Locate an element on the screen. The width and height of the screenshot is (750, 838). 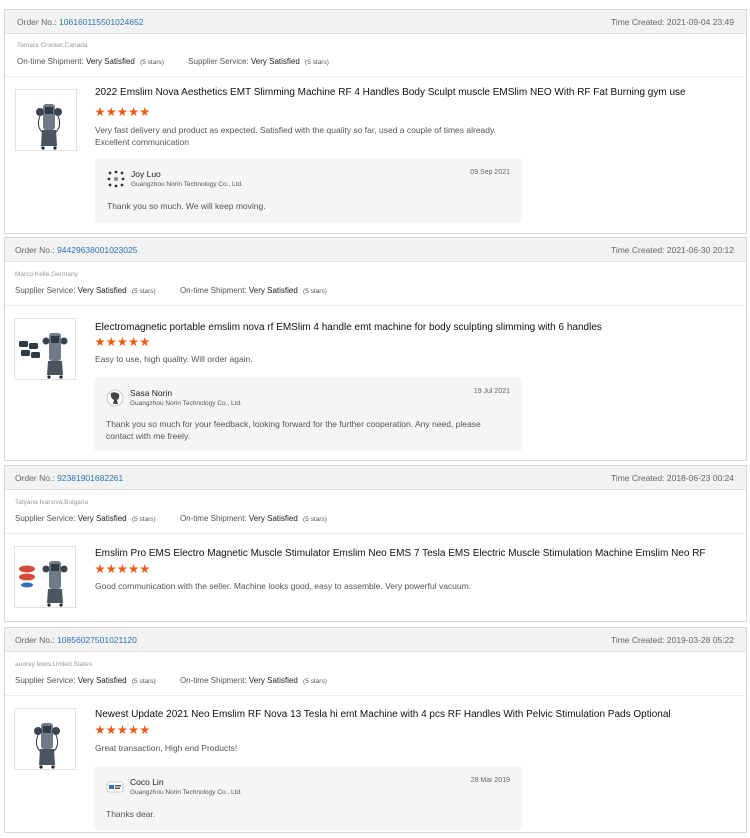
reply-company: Guangzhou Norin Technology Co., Ltd. is located at coordinates (187, 184).